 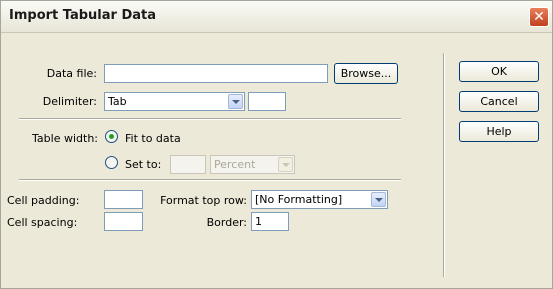 What do you see at coordinates (42, 222) in the screenshot?
I see `cell-spacing-label: Cell spacing:` at bounding box center [42, 222].